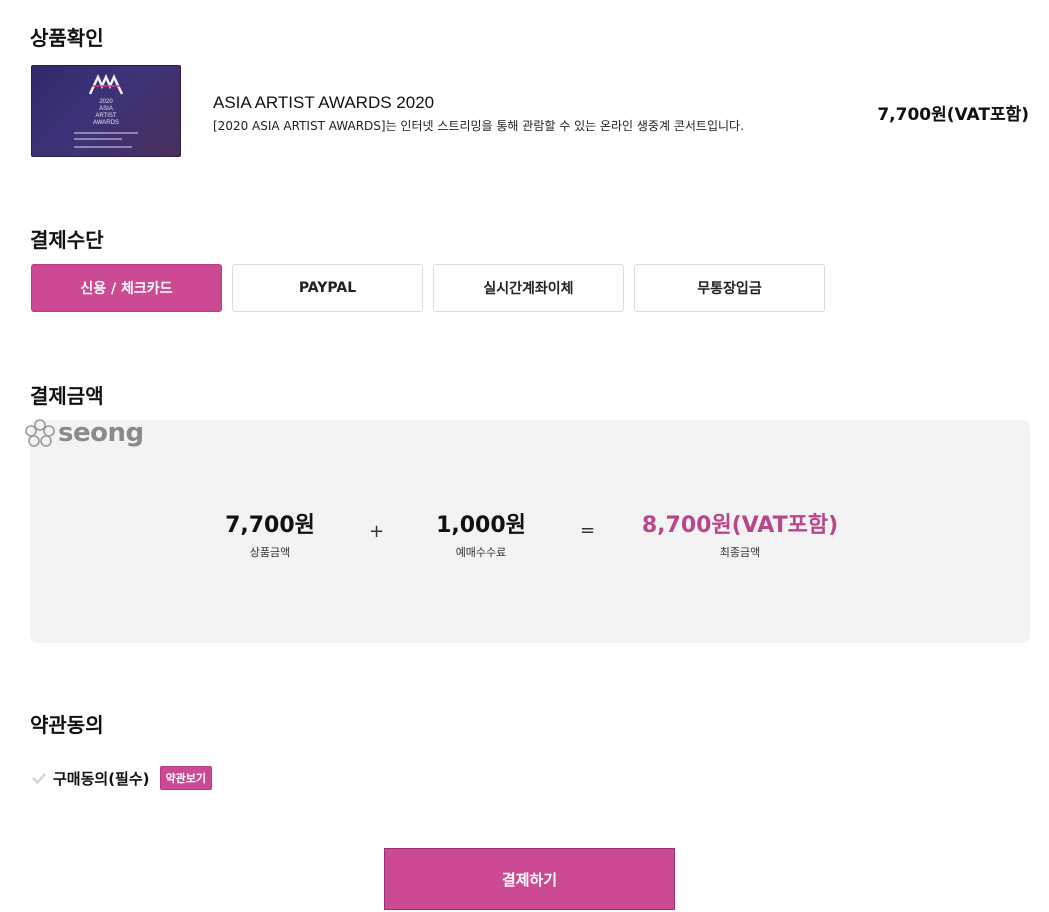 This screenshot has width=1049, height=912. I want to click on payment-method-title: 결제수단, so click(67, 240).